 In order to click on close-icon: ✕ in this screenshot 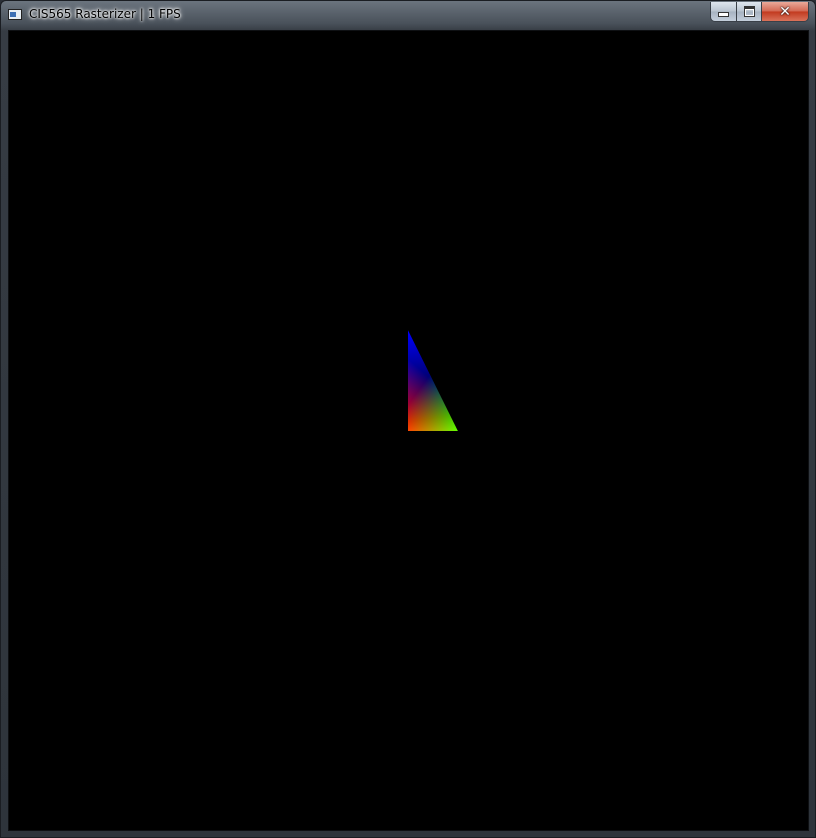, I will do `click(785, 11)`.